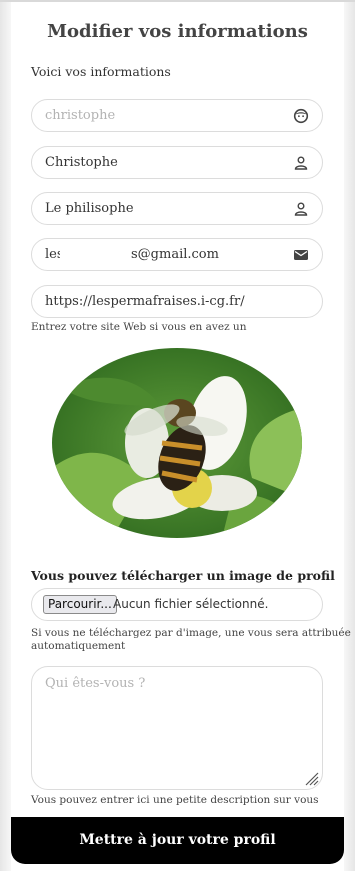 Image resolution: width=355 pixels, height=871 pixels. Describe the element at coordinates (177, 1) in the screenshot. I see `top-divider` at that location.